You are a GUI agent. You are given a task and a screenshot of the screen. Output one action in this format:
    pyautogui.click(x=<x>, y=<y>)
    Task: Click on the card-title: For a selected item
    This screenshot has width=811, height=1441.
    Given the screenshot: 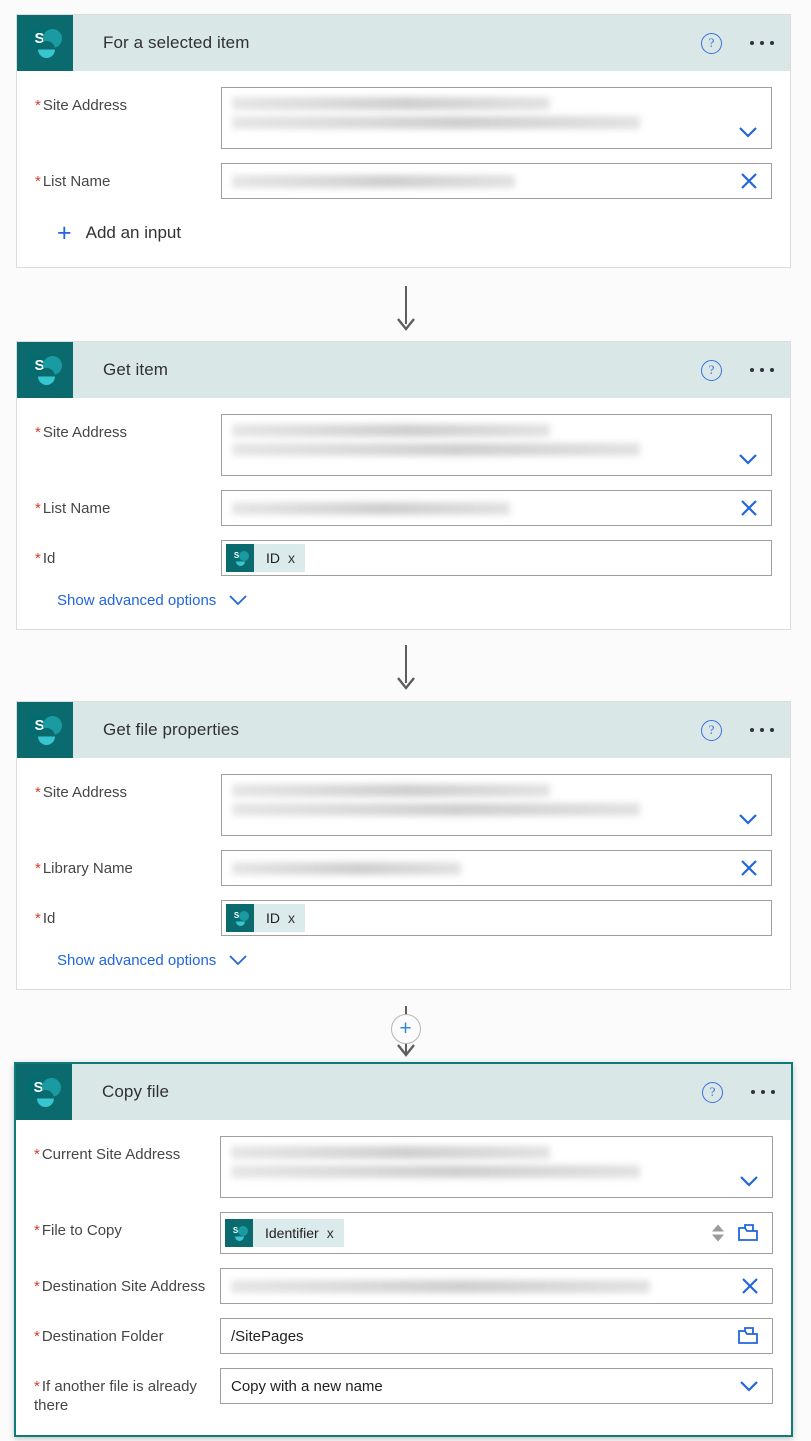 What is the action you would take?
    pyautogui.click(x=176, y=42)
    